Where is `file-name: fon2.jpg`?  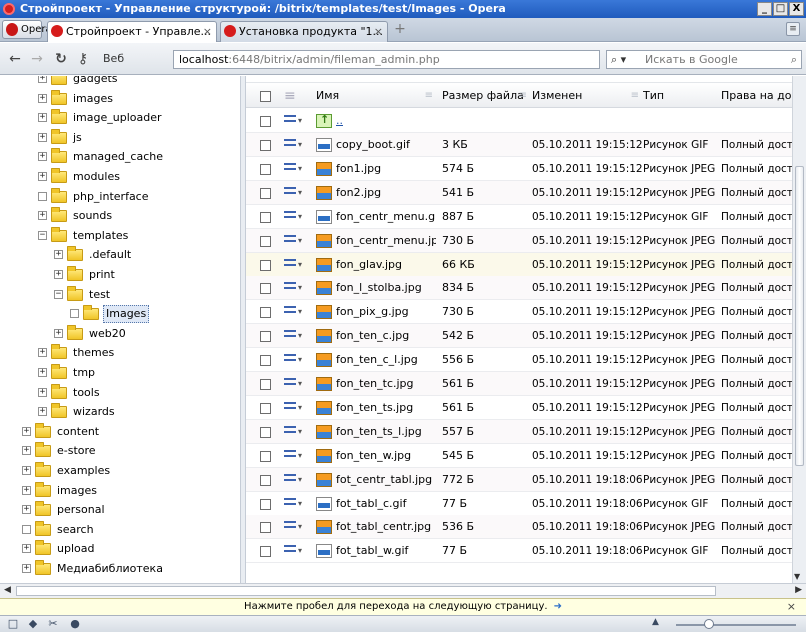 file-name: fon2.jpg is located at coordinates (386, 193).